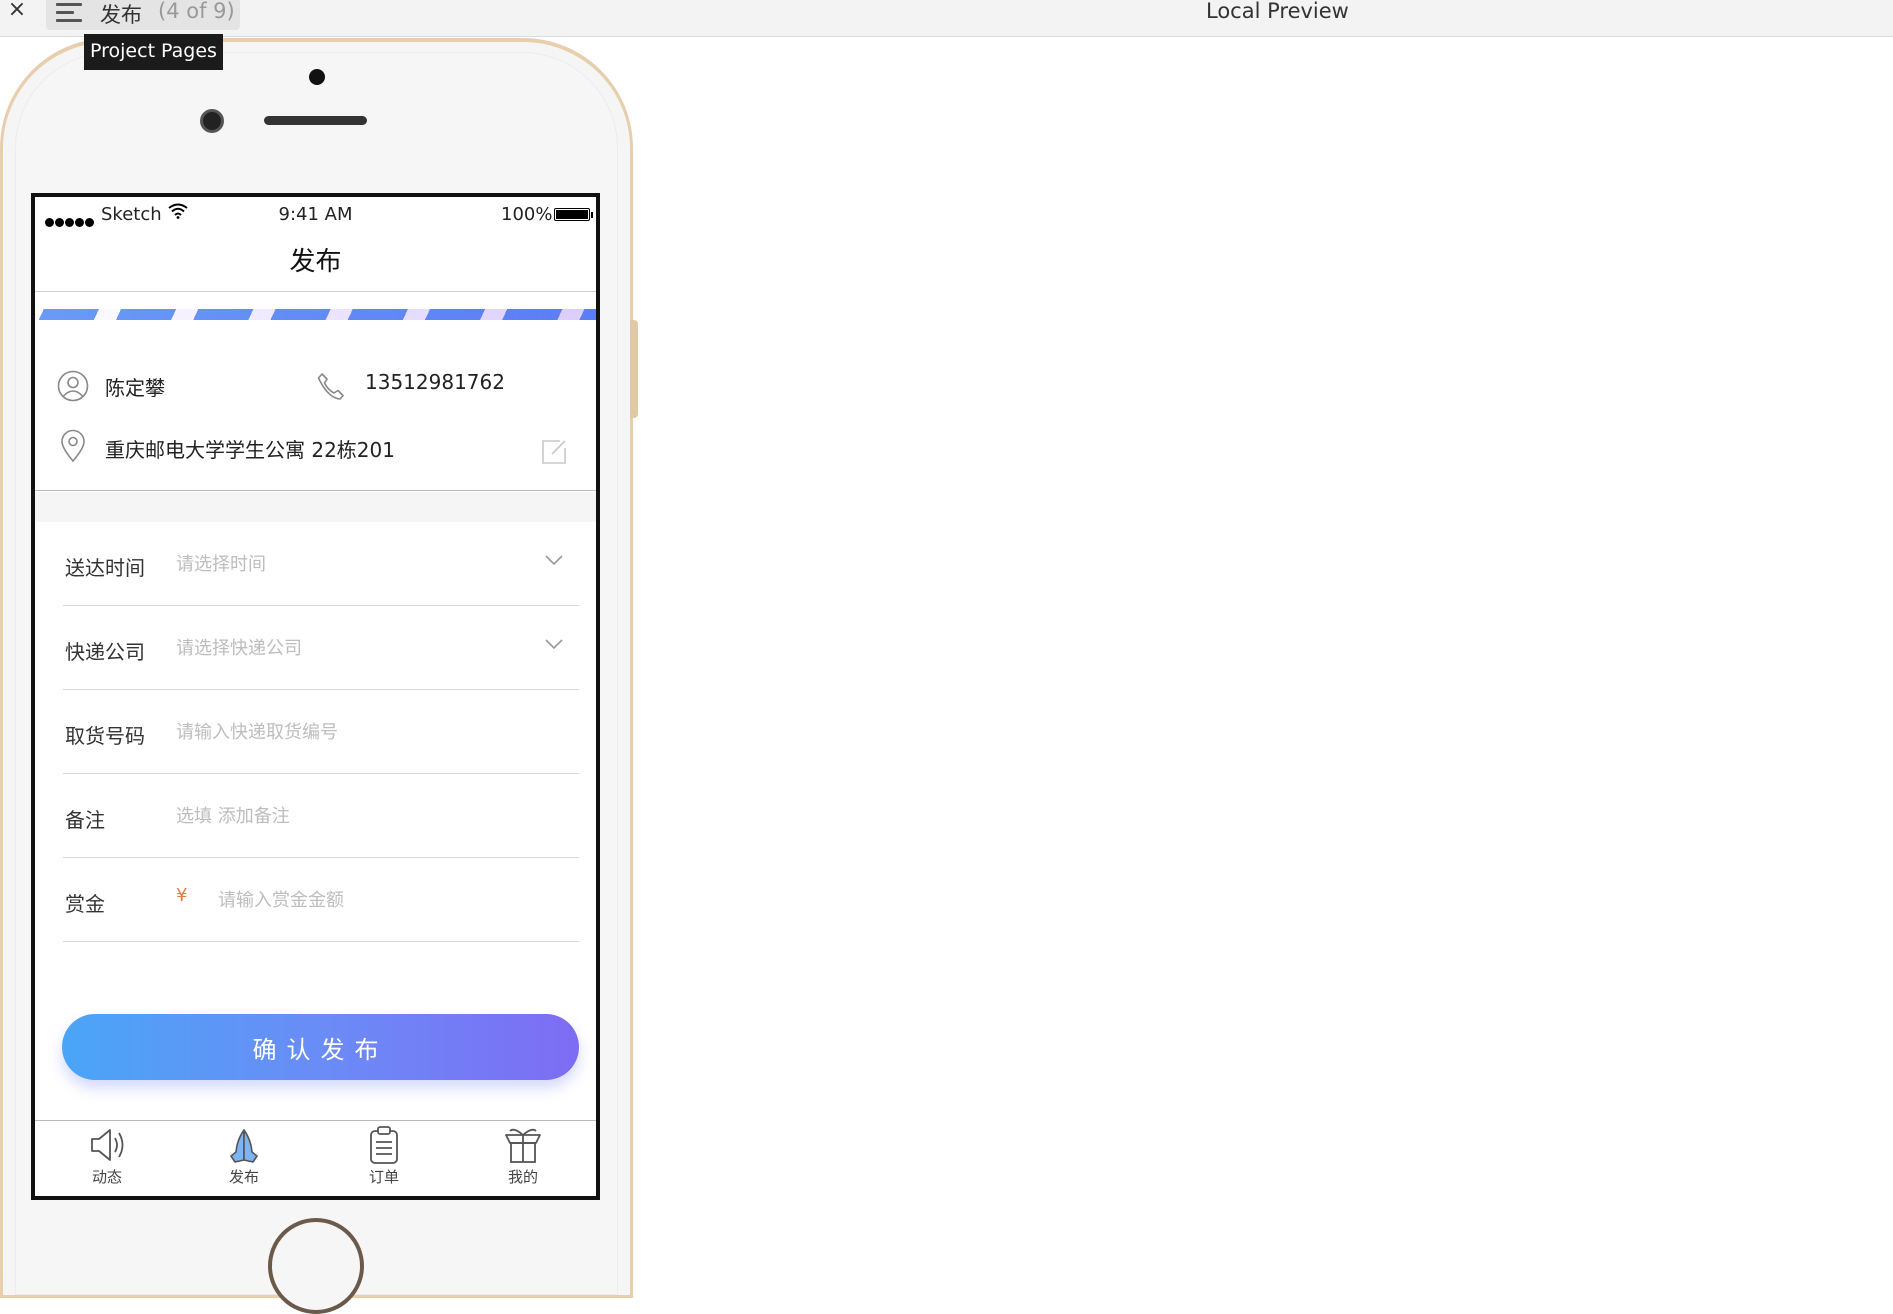  What do you see at coordinates (316, 1266) in the screenshot?
I see `home-button` at bounding box center [316, 1266].